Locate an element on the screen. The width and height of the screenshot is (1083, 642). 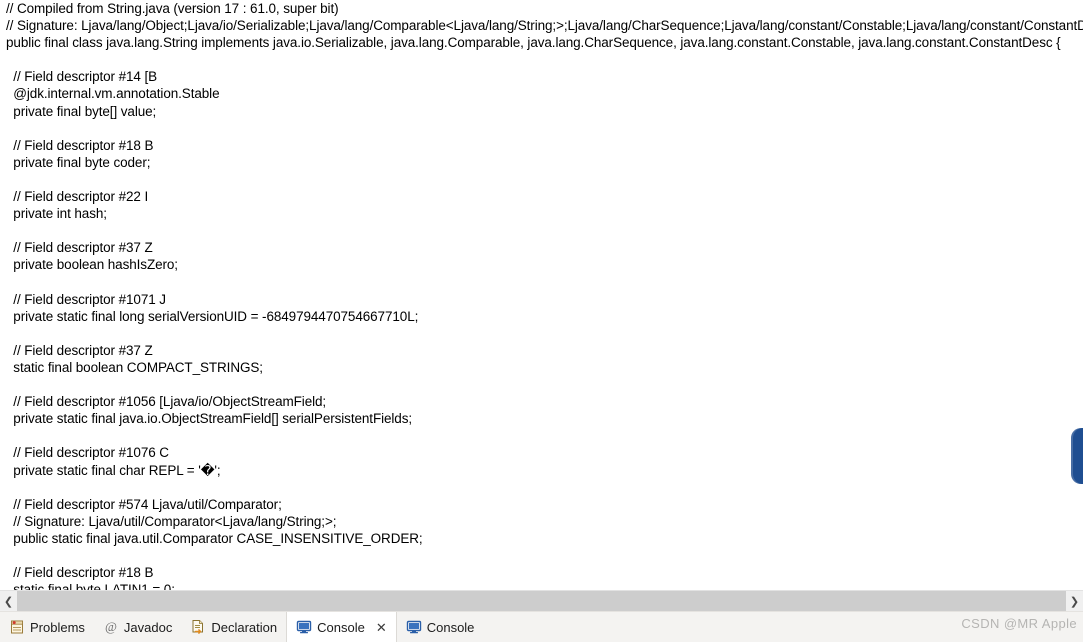
tab-console-1: Console ✕ is located at coordinates (341, 627).